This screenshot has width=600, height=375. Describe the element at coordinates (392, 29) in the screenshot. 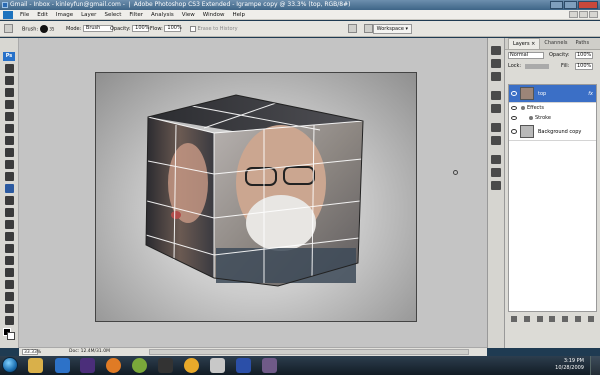

I see `workspace-button: Workspace ▾` at that location.